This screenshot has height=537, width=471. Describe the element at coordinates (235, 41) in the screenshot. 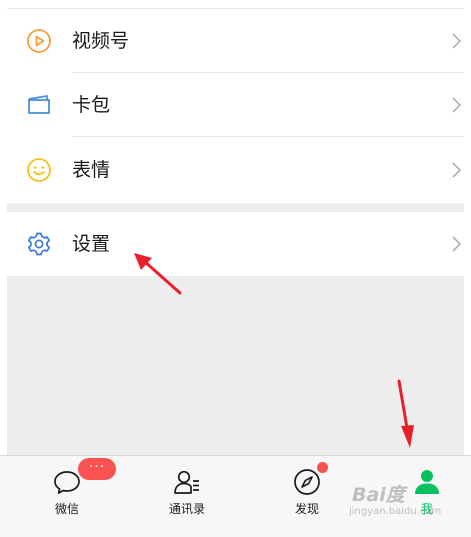

I see `menu-item-channels: 视频号` at that location.